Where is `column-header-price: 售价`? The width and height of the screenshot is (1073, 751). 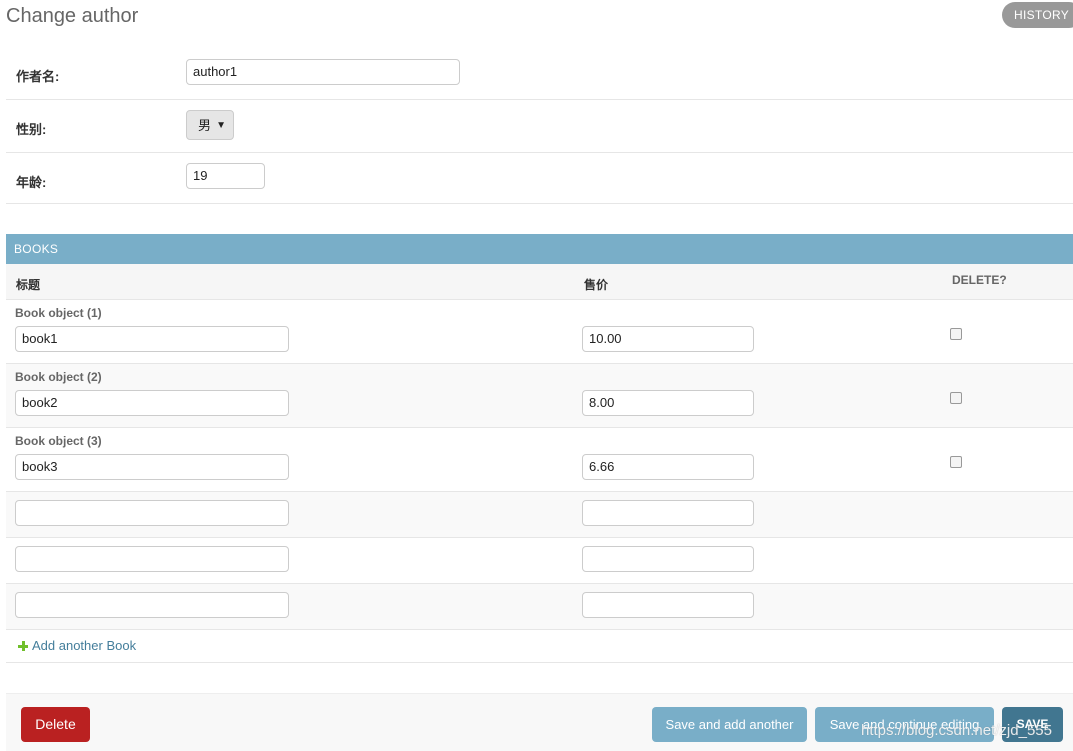
column-header-price: 售价 is located at coordinates (596, 285).